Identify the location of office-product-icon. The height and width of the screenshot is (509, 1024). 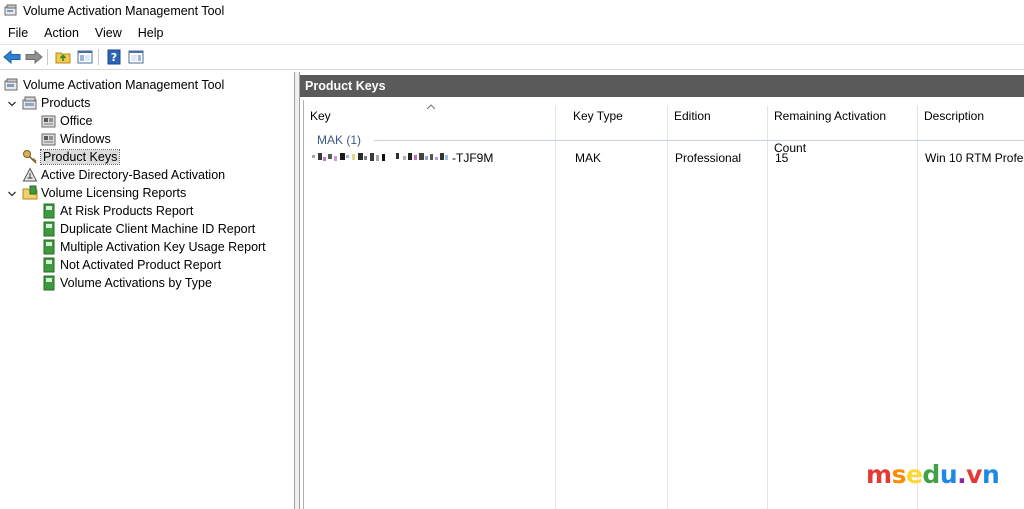
(48, 121).